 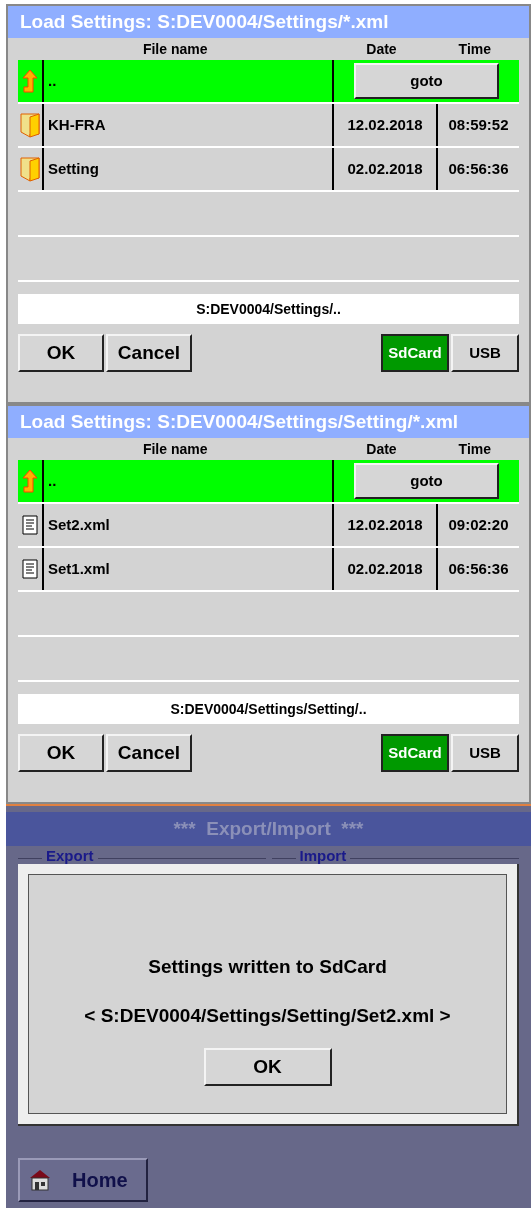 I want to click on dialog-title: Load Settings: S:DEV0004/Settings/*.xml, so click(x=268, y=22).